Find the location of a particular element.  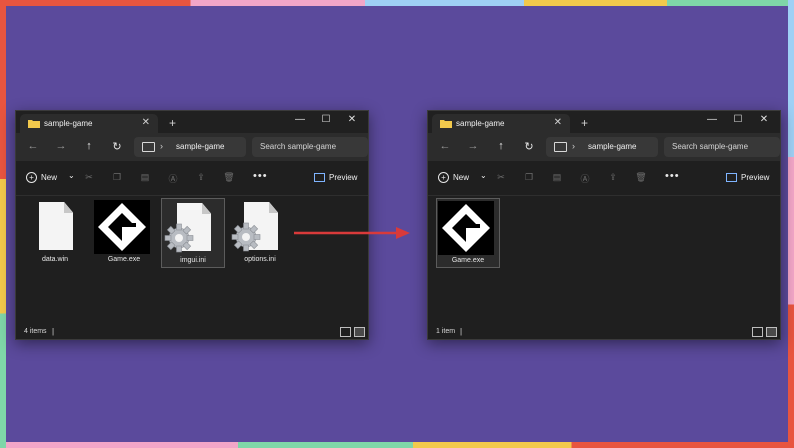

status-bar: 4 items | is located at coordinates (192, 332).